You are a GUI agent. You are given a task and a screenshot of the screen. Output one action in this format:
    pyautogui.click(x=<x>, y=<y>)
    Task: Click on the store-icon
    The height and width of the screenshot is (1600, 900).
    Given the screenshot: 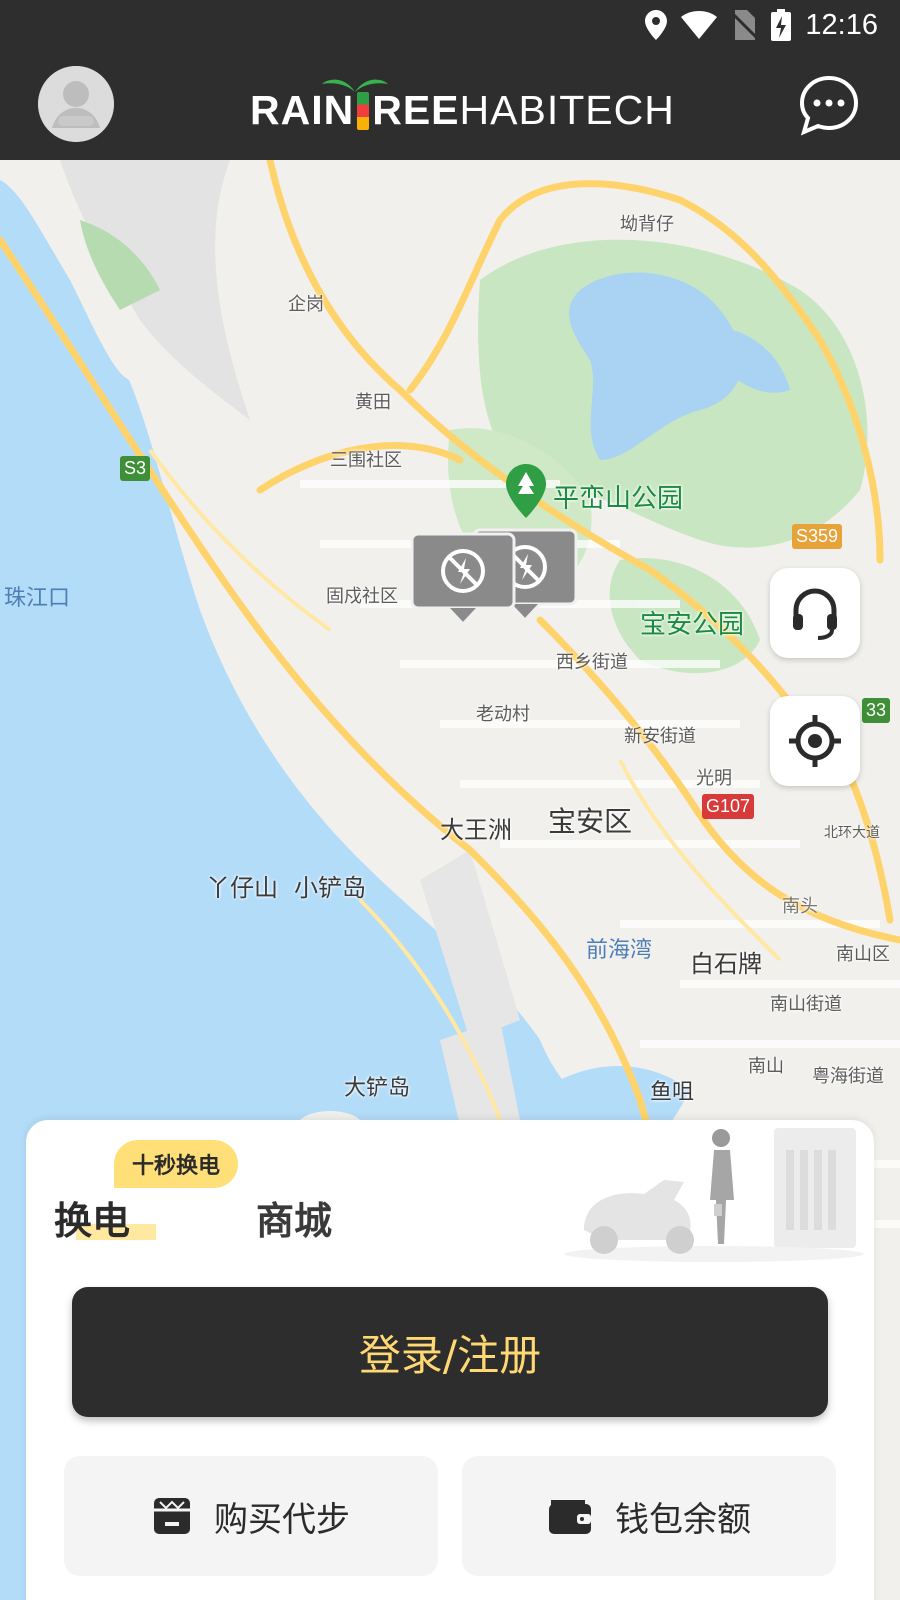 What is the action you would take?
    pyautogui.click(x=172, y=1516)
    